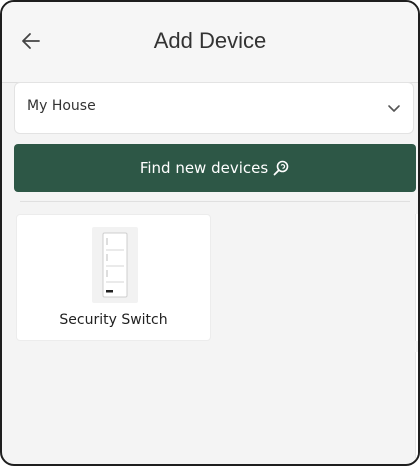  Describe the element at coordinates (416, 277) in the screenshot. I see `device-card-partial` at that location.